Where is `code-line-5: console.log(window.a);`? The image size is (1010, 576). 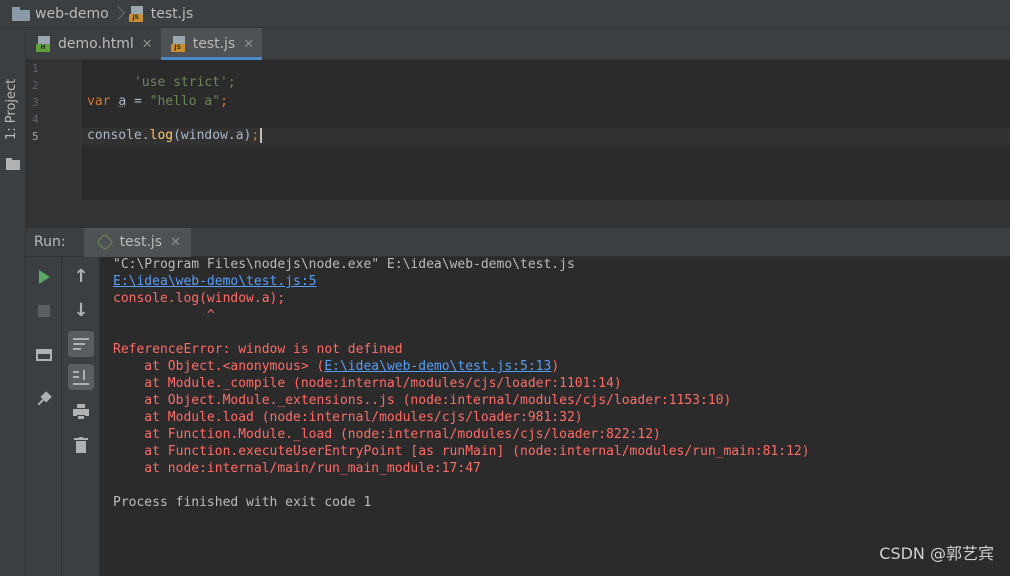 code-line-5: console.log(window.a); is located at coordinates (175, 135).